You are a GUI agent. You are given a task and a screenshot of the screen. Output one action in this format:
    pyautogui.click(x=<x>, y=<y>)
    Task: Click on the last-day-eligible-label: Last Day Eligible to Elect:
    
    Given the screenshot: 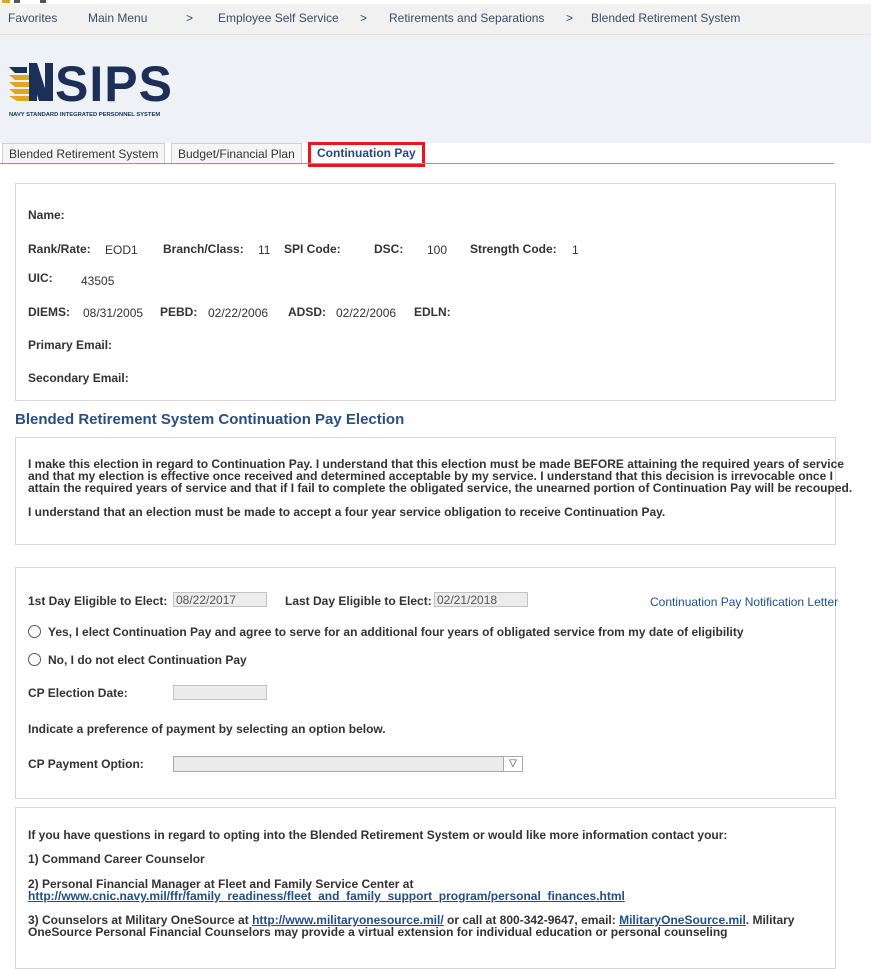 What is the action you would take?
    pyautogui.click(x=358, y=601)
    